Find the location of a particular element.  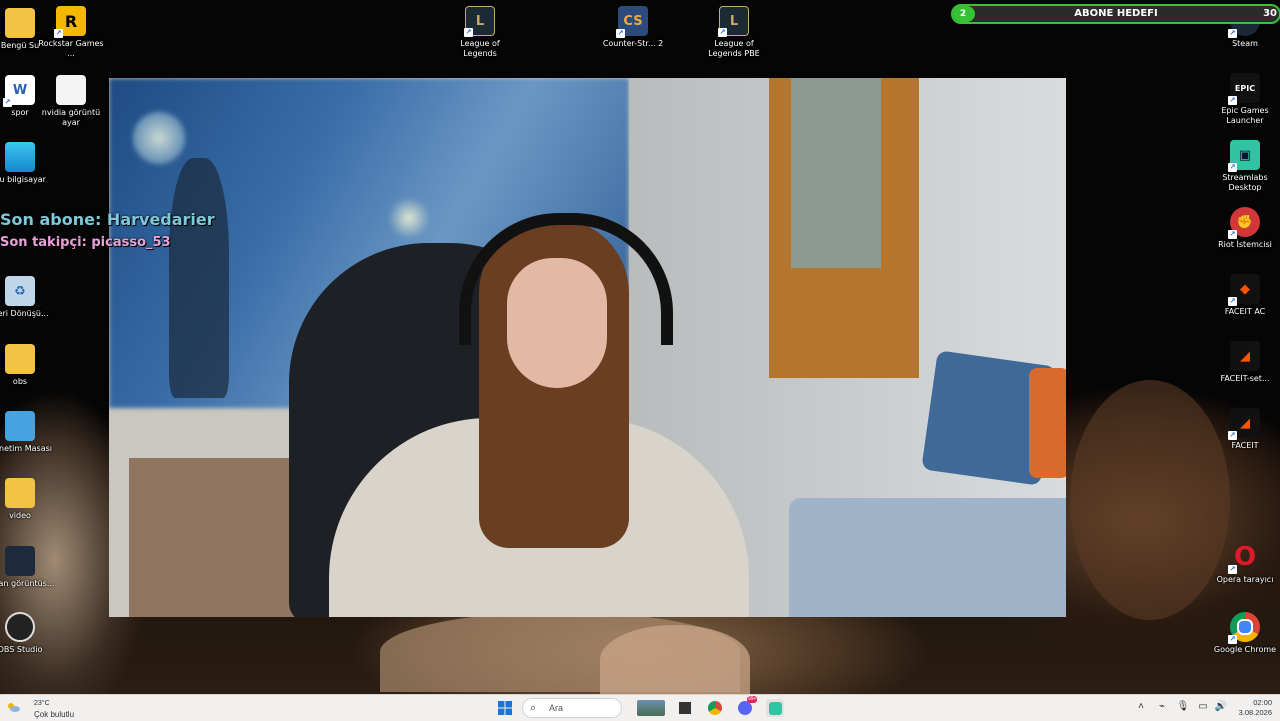

counter-strike-icon: CS is located at coordinates (632, 22).